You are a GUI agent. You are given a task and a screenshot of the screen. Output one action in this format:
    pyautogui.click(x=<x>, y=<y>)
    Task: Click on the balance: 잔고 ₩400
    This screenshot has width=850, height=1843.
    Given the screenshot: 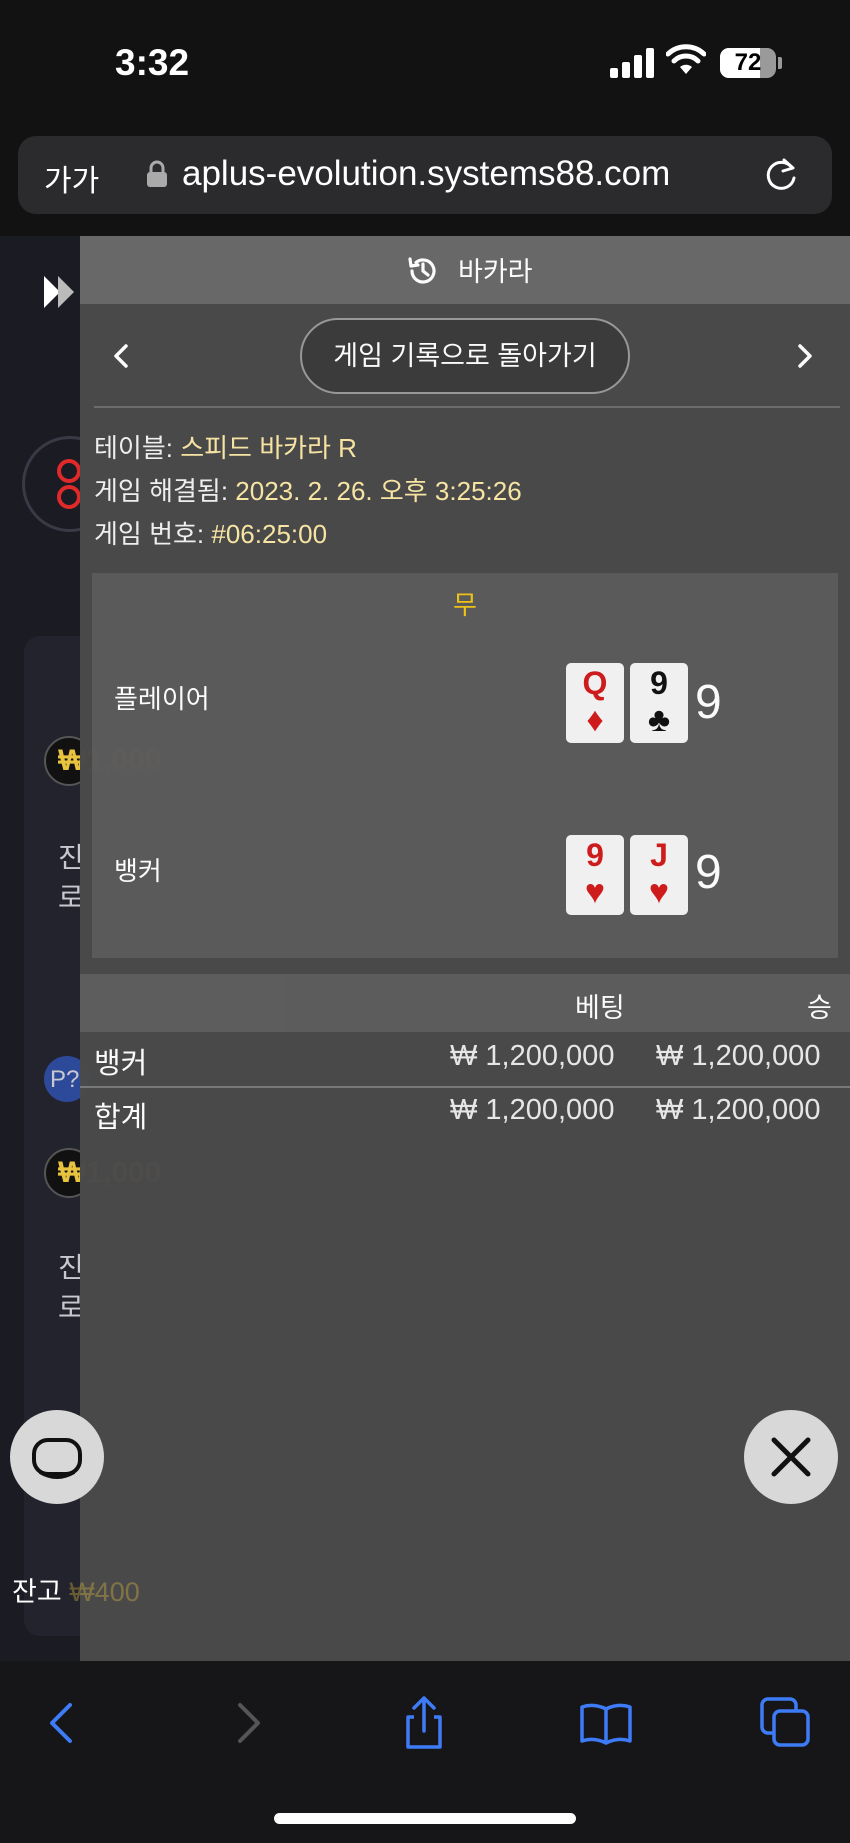 What is the action you would take?
    pyautogui.click(x=76, y=1589)
    